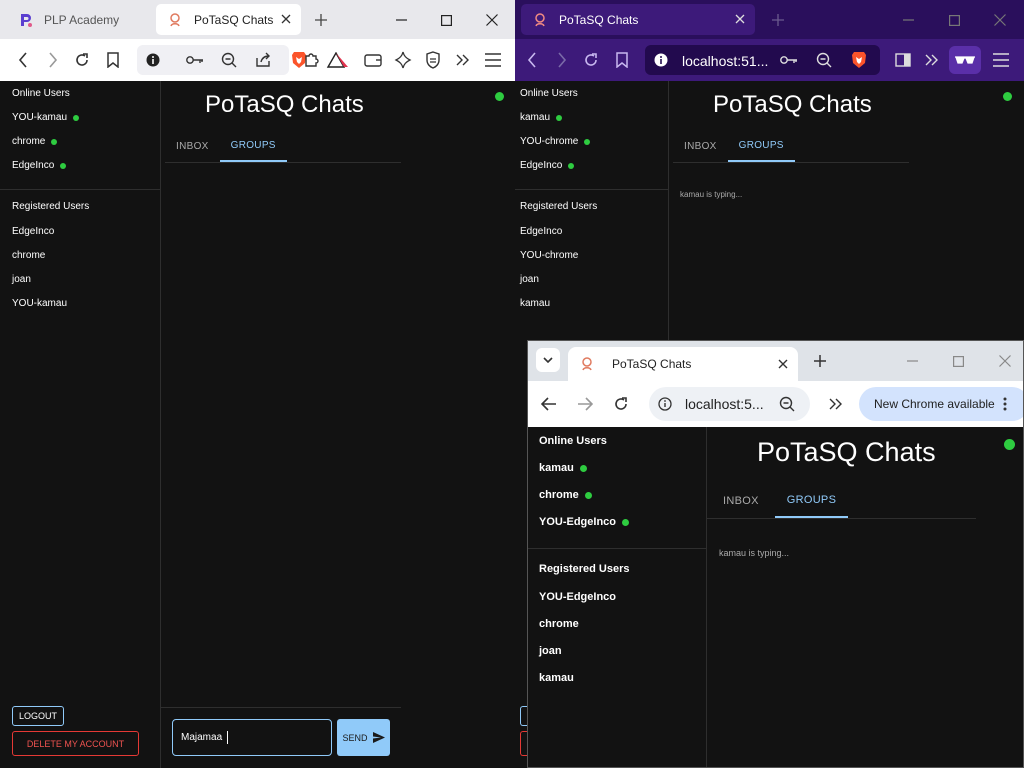 Image resolution: width=1024 pixels, height=768 pixels. I want to click on logout-button: LOGOUT, so click(38, 716).